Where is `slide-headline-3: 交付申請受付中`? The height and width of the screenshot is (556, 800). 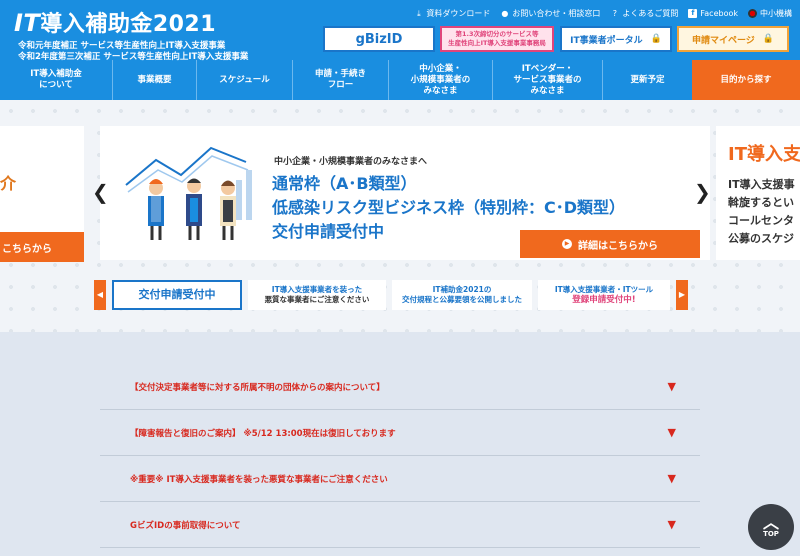 slide-headline-3: 交付申請受付中 is located at coordinates (328, 231).